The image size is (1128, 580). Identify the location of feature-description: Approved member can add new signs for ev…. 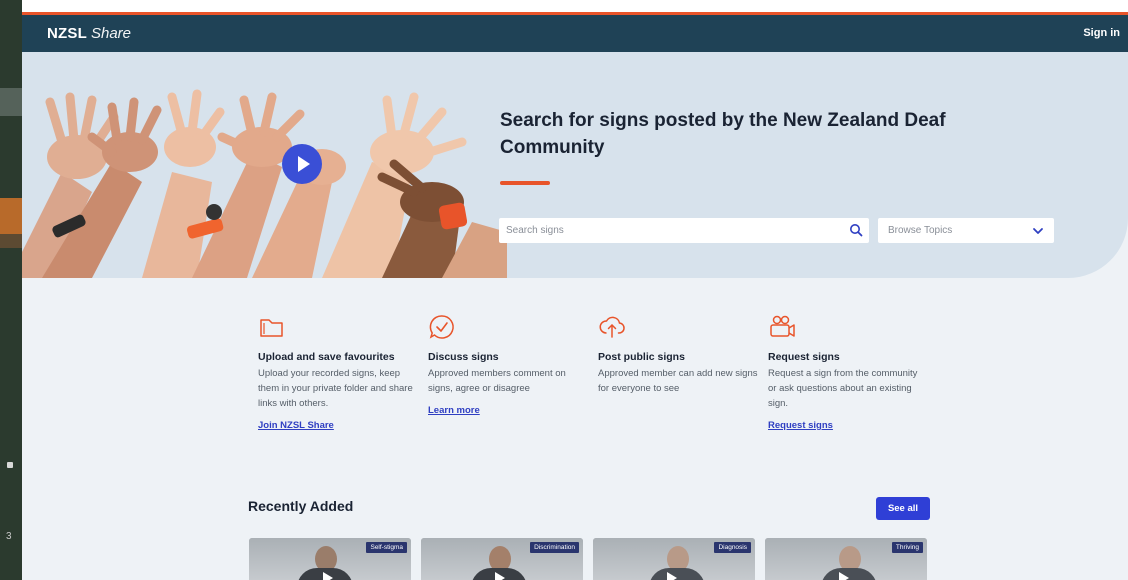
(678, 381).